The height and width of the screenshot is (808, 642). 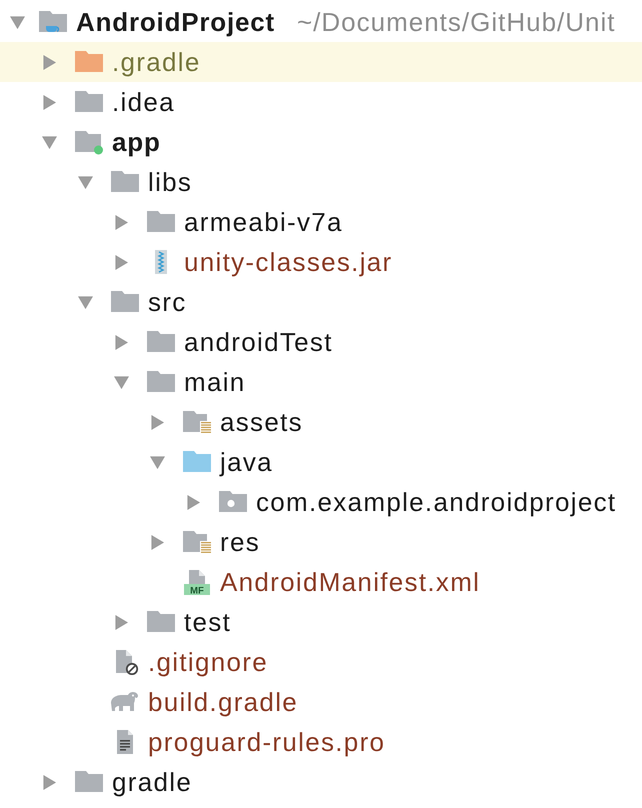 What do you see at coordinates (321, 142) in the screenshot?
I see `tree-item: app` at bounding box center [321, 142].